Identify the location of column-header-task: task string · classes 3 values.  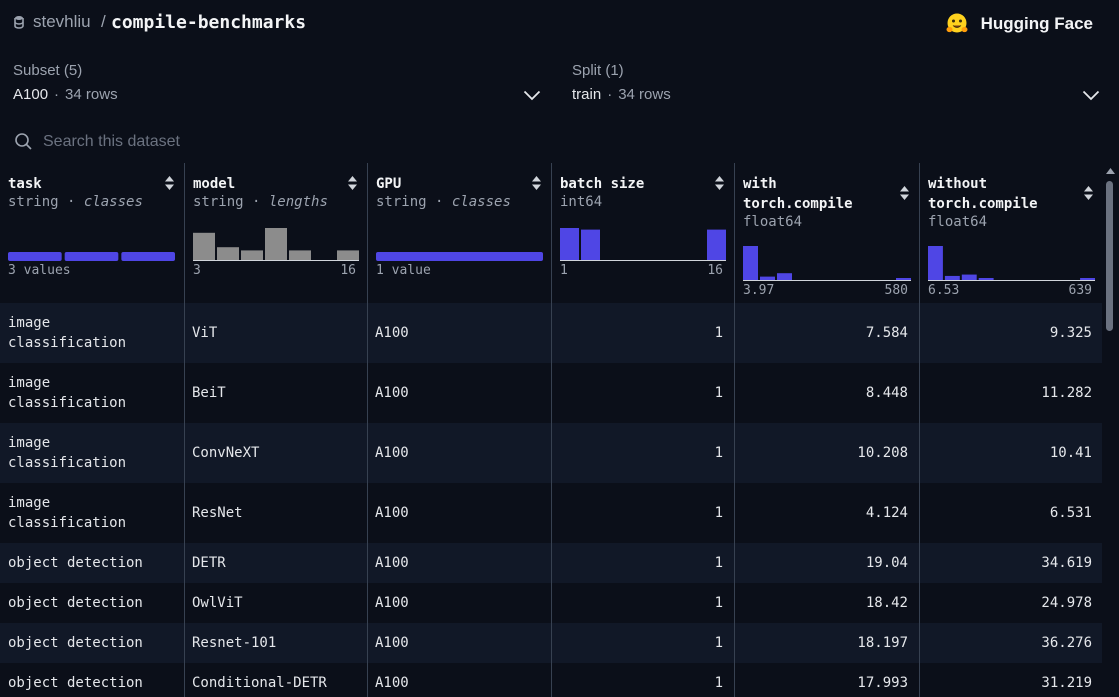
(91, 233).